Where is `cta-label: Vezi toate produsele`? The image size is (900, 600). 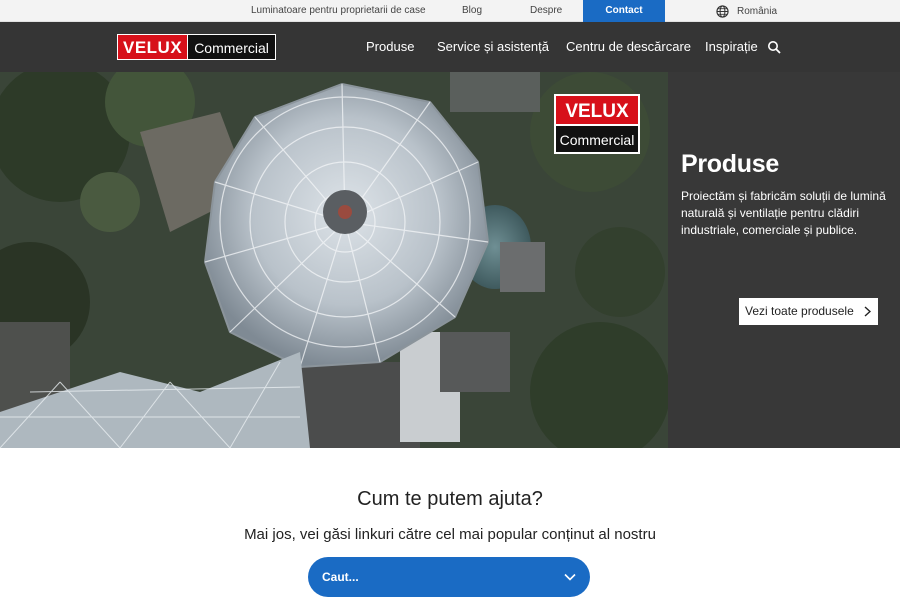
cta-label: Vezi toate produsele is located at coordinates (799, 311).